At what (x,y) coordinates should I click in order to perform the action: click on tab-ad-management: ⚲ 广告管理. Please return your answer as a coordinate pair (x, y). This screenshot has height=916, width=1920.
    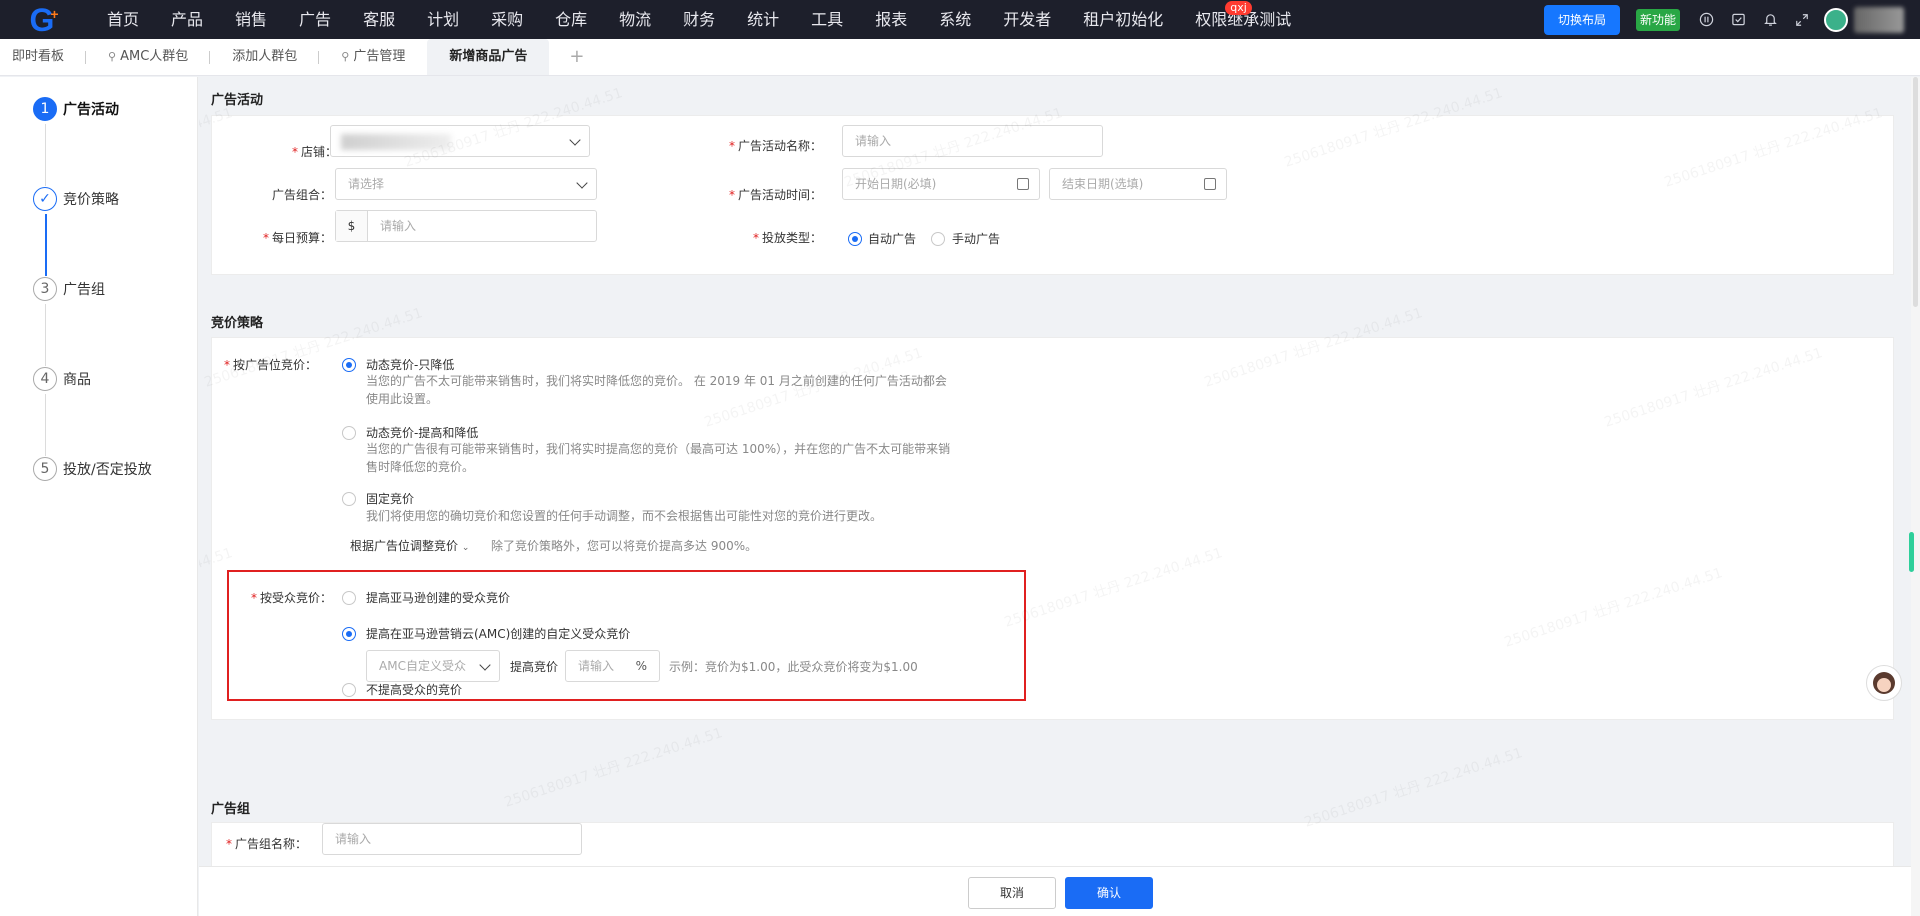
    Looking at the image, I should click on (373, 57).